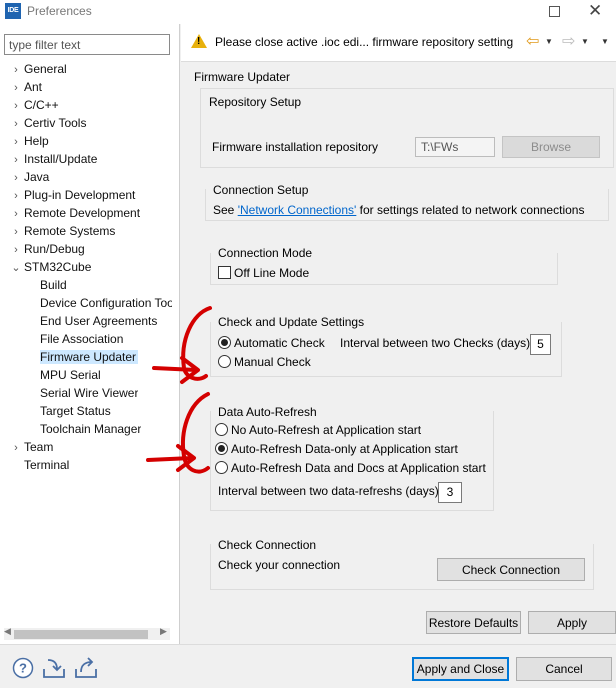 Image resolution: width=616 pixels, height=688 pixels. I want to click on tree-item-build: Build, so click(53, 285).